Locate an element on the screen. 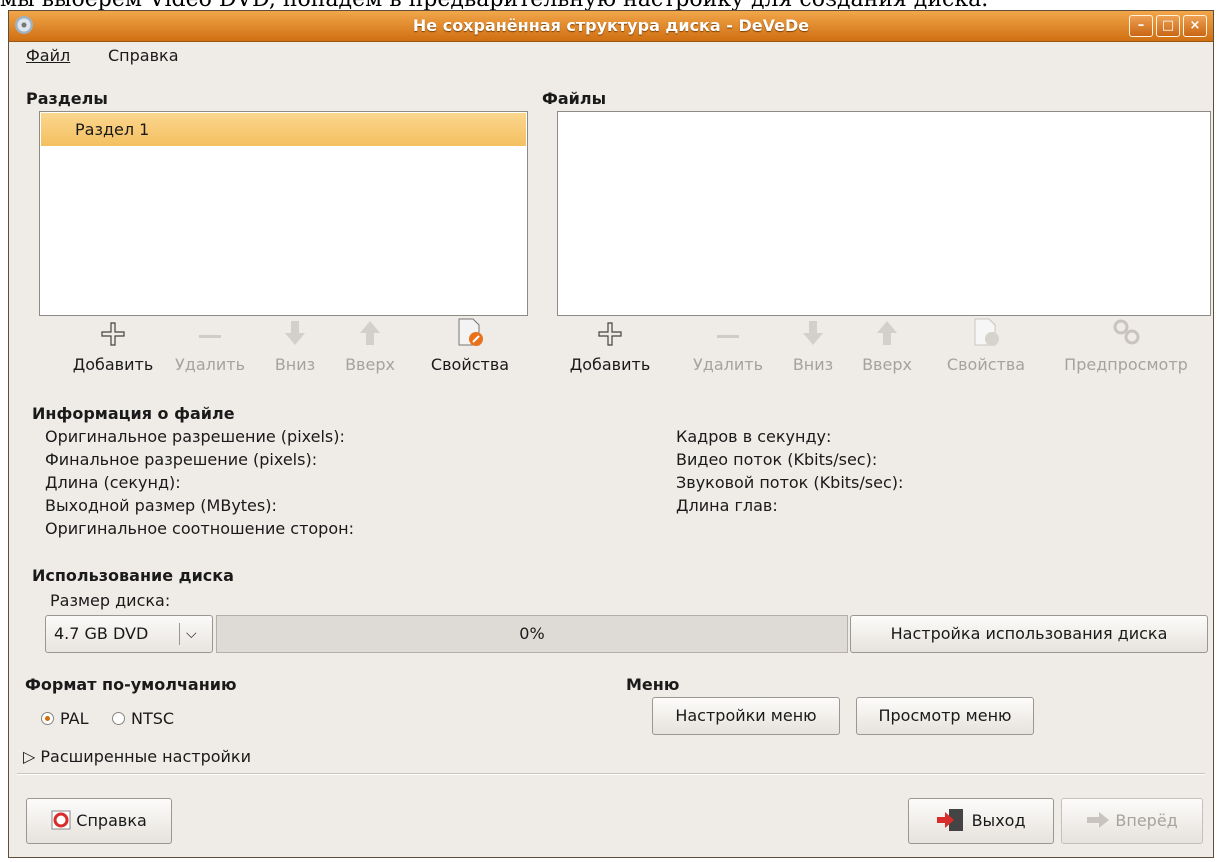  files-remove-label: Удалить is located at coordinates (728, 364).